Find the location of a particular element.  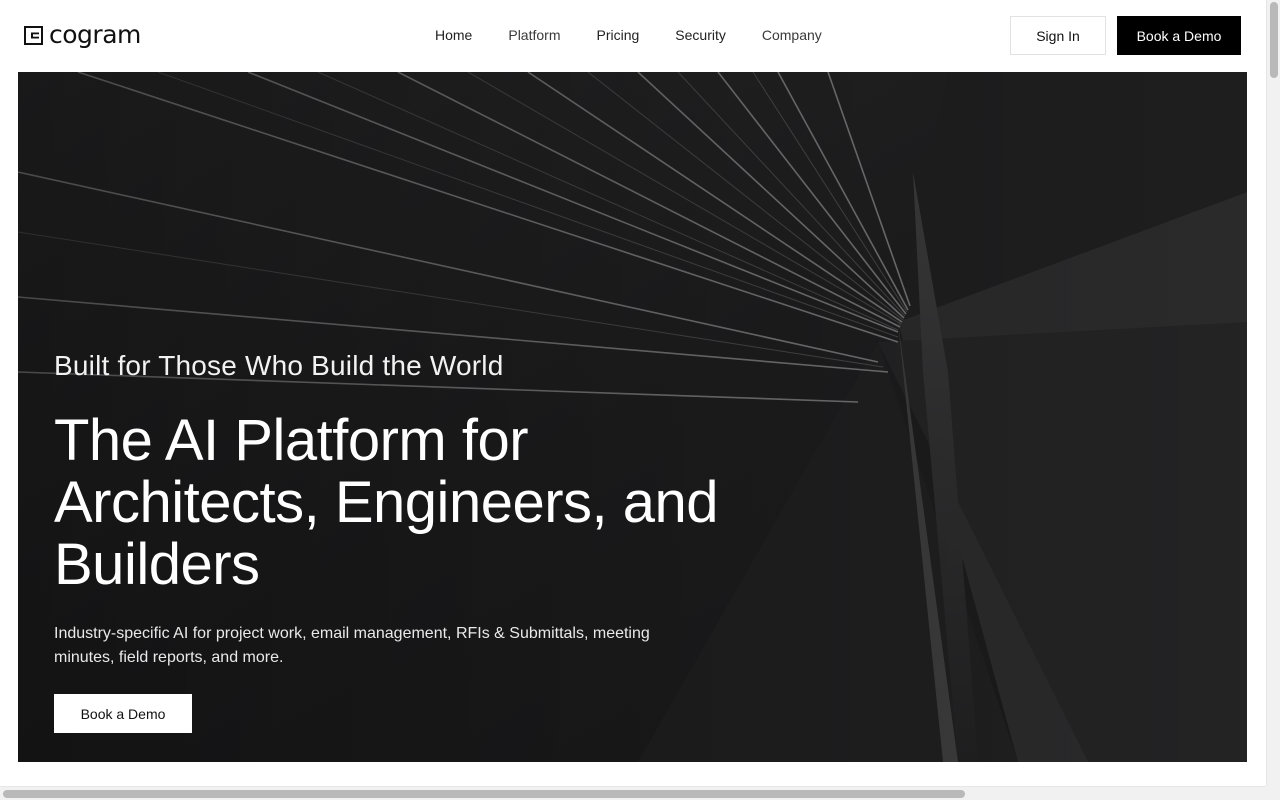

vertical-scrollbar is located at coordinates (1273, 393).